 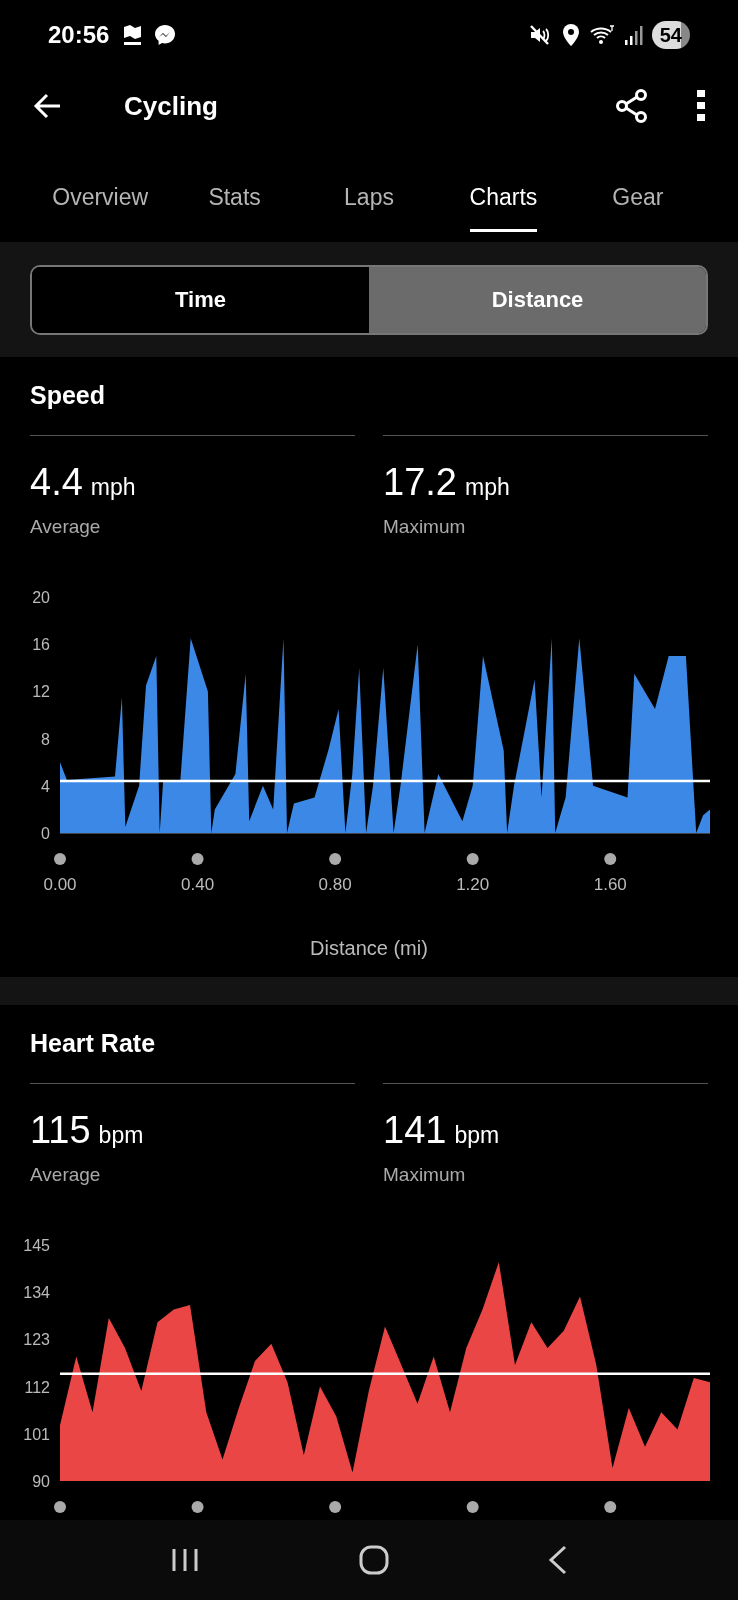 I want to click on x-axis-label: 0.40, so click(x=198, y=884).